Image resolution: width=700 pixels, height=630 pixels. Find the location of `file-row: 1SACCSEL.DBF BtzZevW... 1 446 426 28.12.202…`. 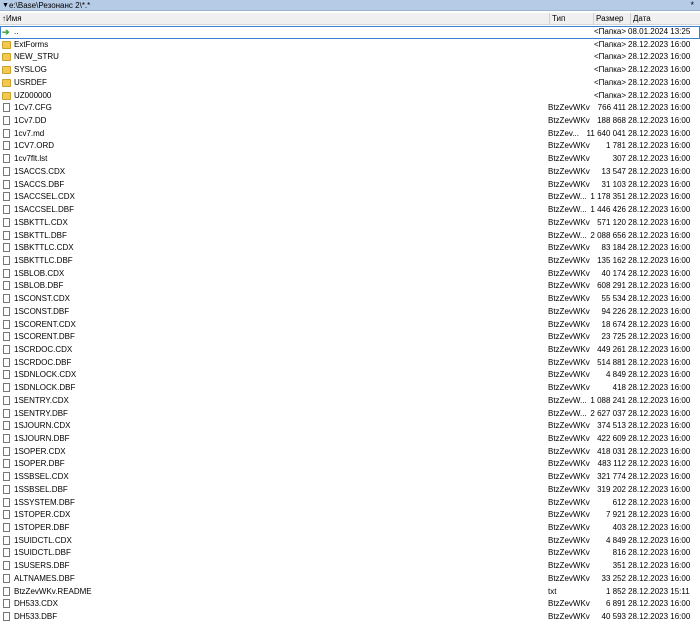

file-row: 1SACCSEL.DBF BtzZevW... 1 446 426 28.12.202… is located at coordinates (350, 210).